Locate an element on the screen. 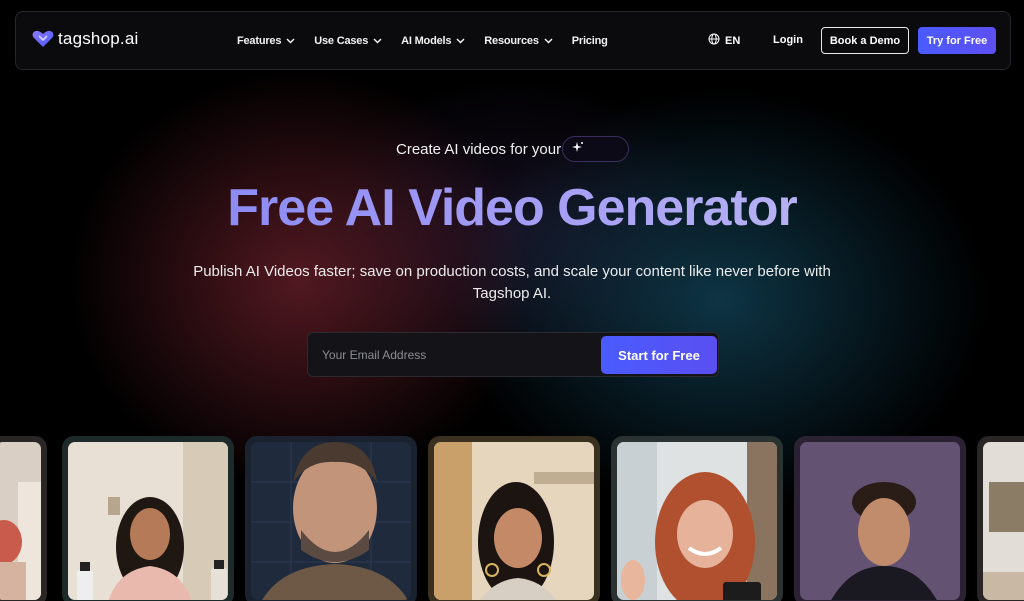 This screenshot has height=601, width=1024. try-for-free-button: Try for Free is located at coordinates (957, 40).